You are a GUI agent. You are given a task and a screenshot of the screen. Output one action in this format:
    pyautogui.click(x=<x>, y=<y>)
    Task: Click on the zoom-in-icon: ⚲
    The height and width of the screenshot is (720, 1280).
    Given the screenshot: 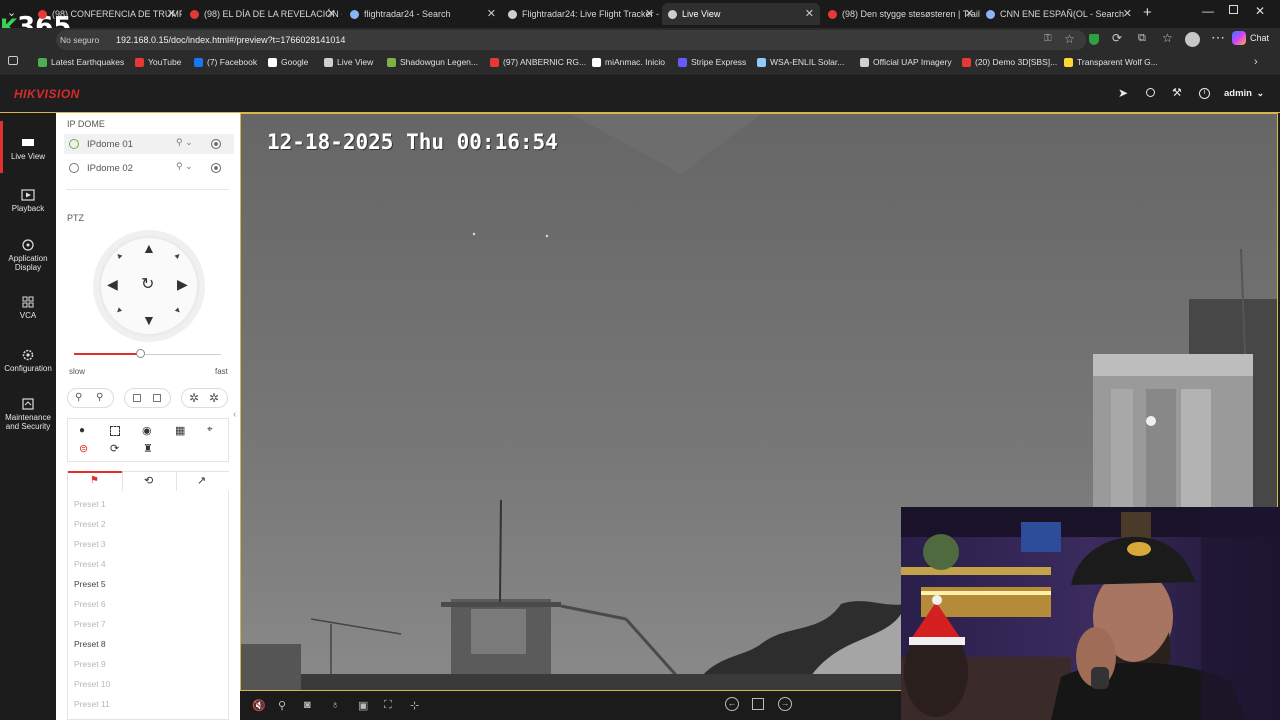 What is the action you would take?
    pyautogui.click(x=99, y=397)
    